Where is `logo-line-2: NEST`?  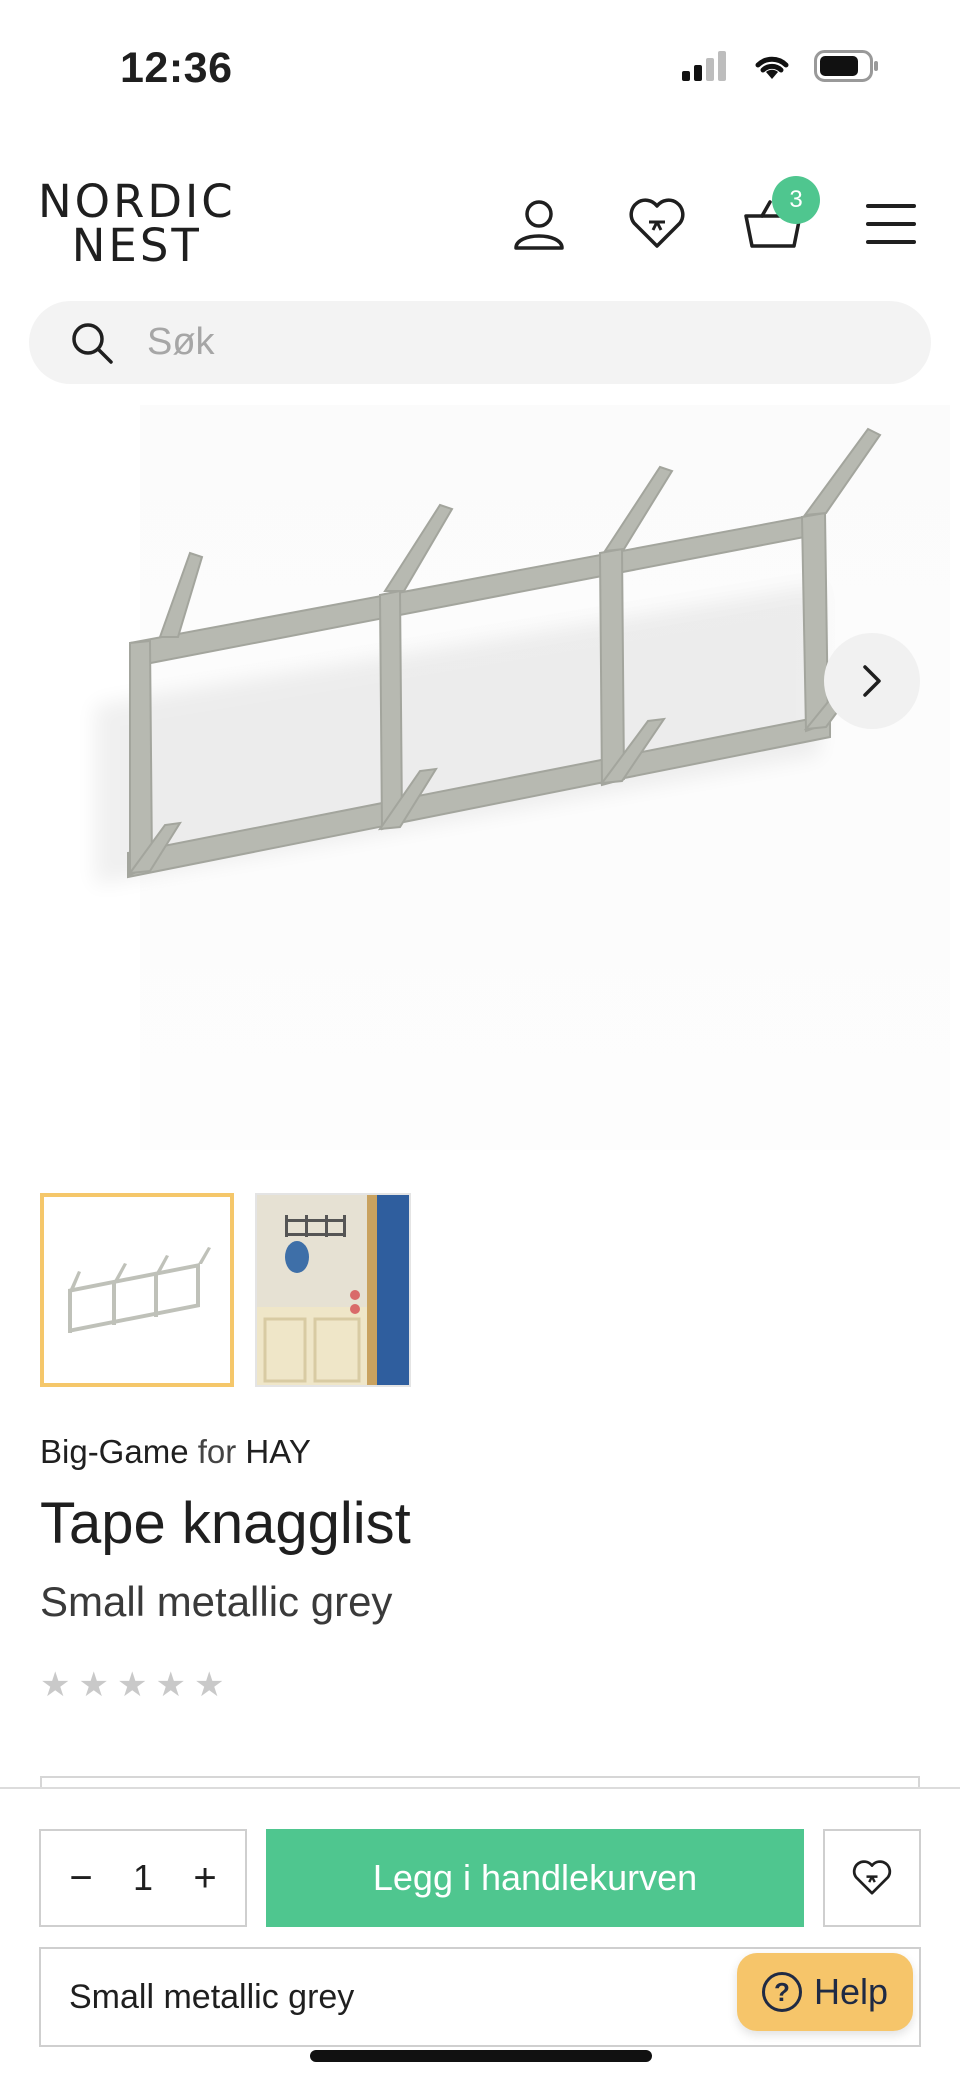
logo-line-2: NEST is located at coordinates (136, 245).